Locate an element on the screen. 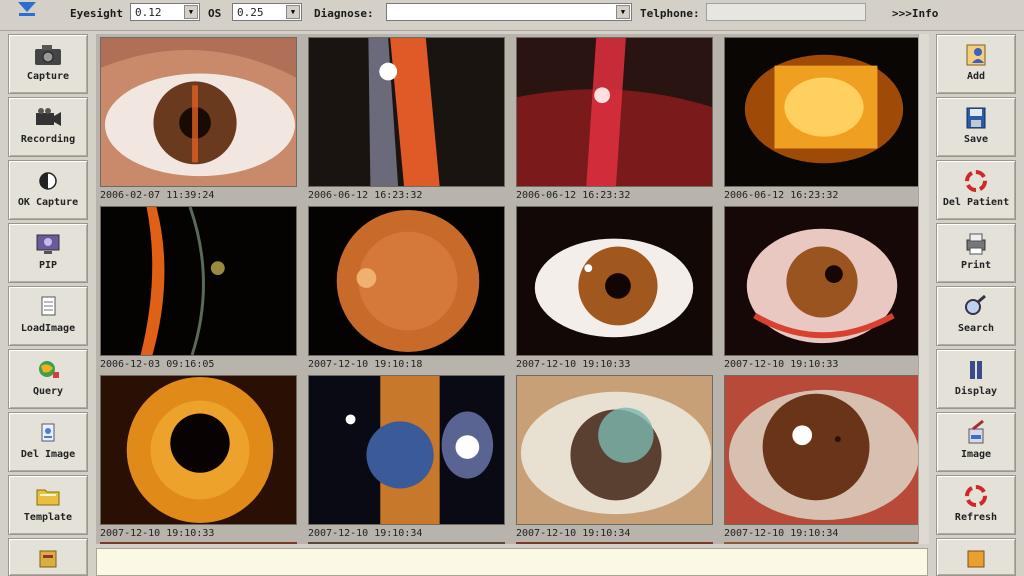  os-eyesight-value: 0.25 is located at coordinates (250, 12).